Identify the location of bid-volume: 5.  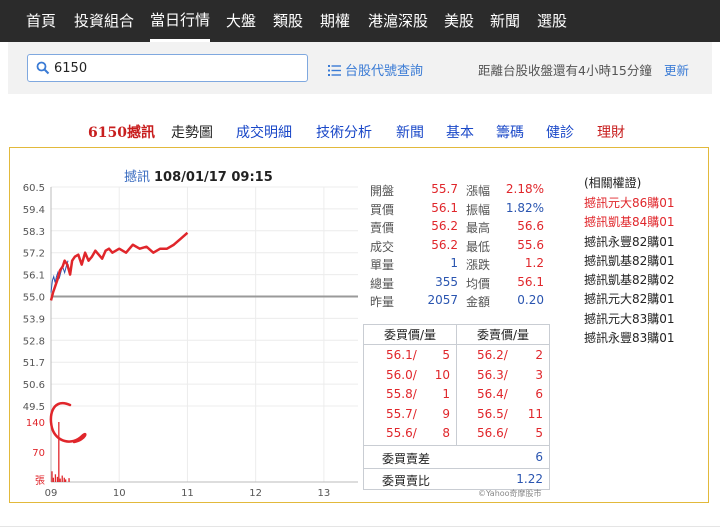
(446, 355).